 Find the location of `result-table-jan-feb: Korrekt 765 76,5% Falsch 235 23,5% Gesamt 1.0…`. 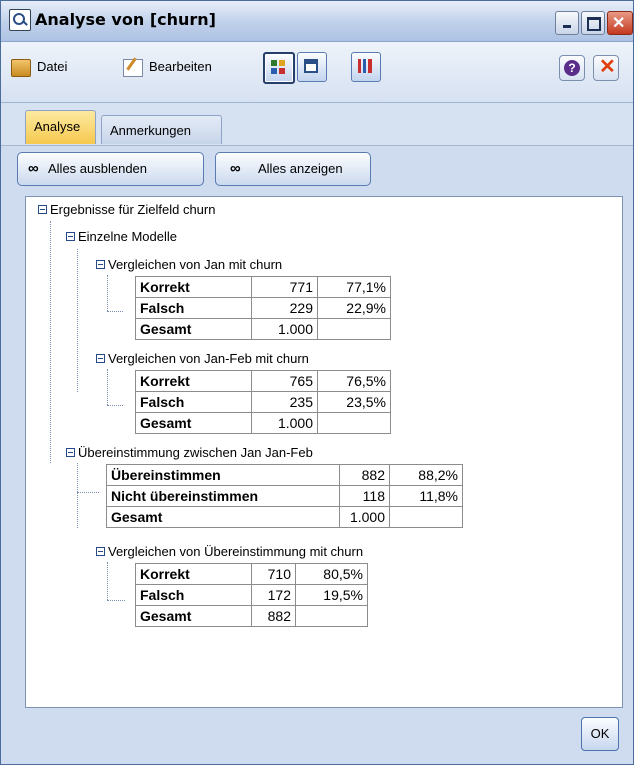

result-table-jan-feb: Korrekt 765 76,5% Falsch 235 23,5% Gesamt 1.0… is located at coordinates (263, 402).